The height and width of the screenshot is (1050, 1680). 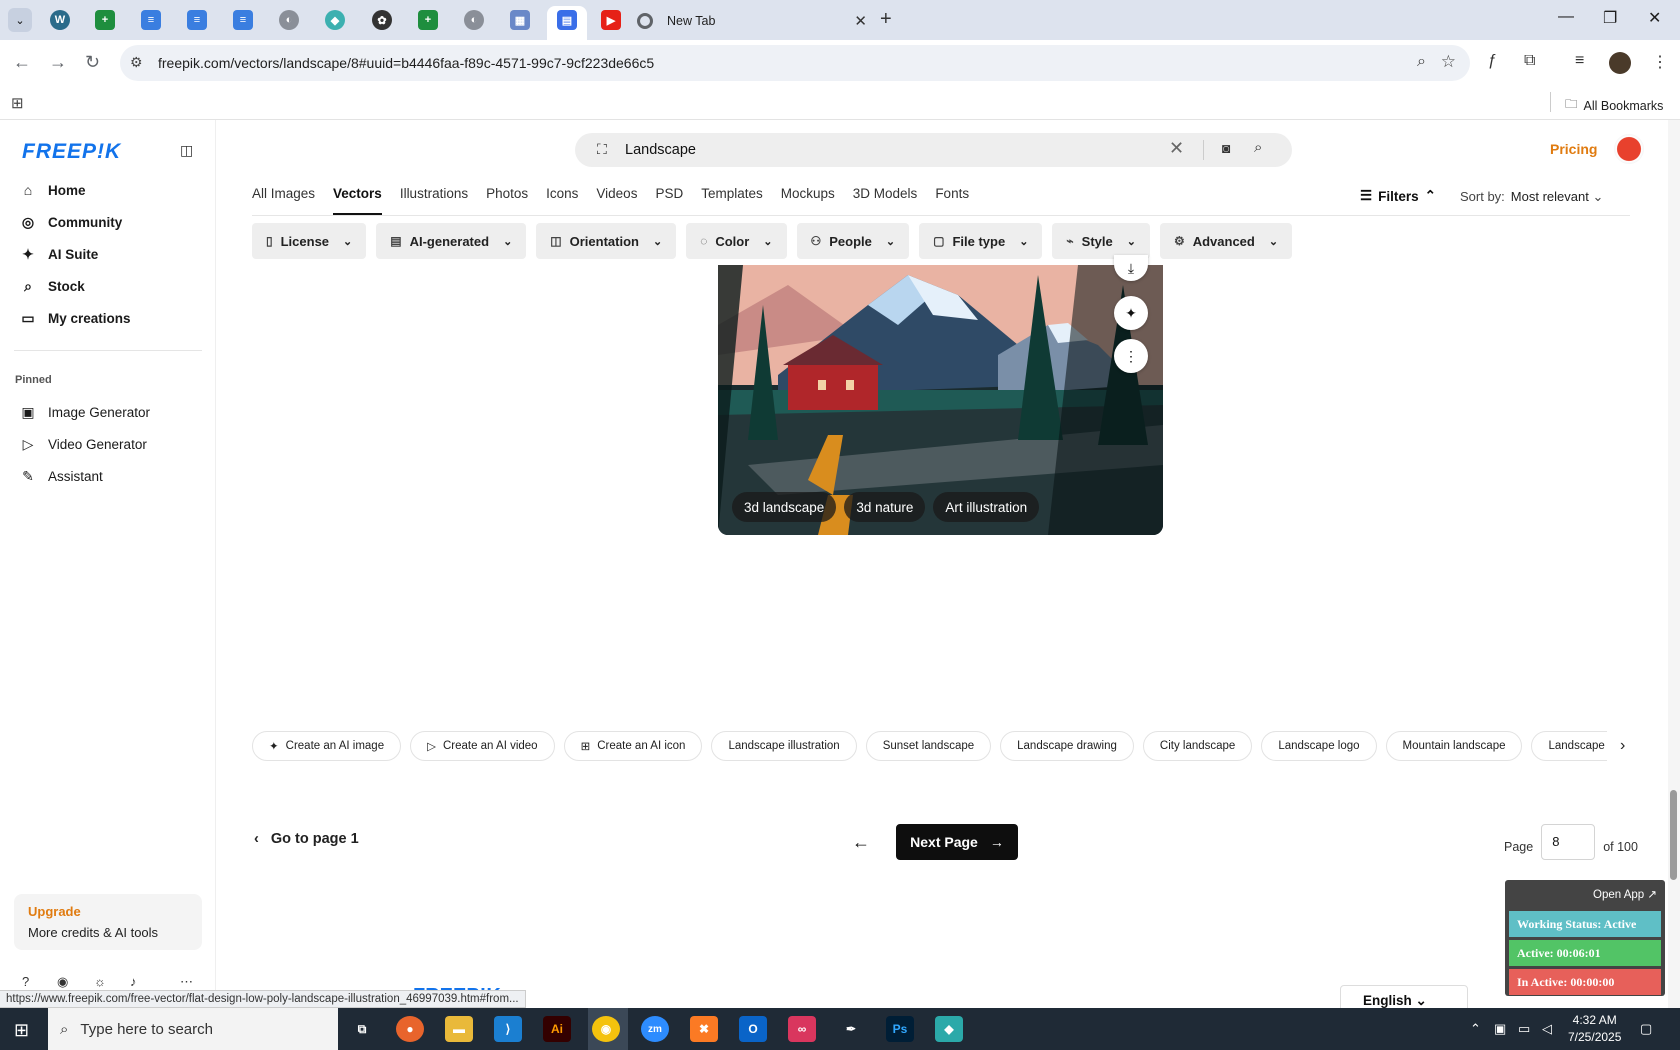 I want to click on sort-dropdown: Sort by: Most relevant ⌄, so click(x=1531, y=197).